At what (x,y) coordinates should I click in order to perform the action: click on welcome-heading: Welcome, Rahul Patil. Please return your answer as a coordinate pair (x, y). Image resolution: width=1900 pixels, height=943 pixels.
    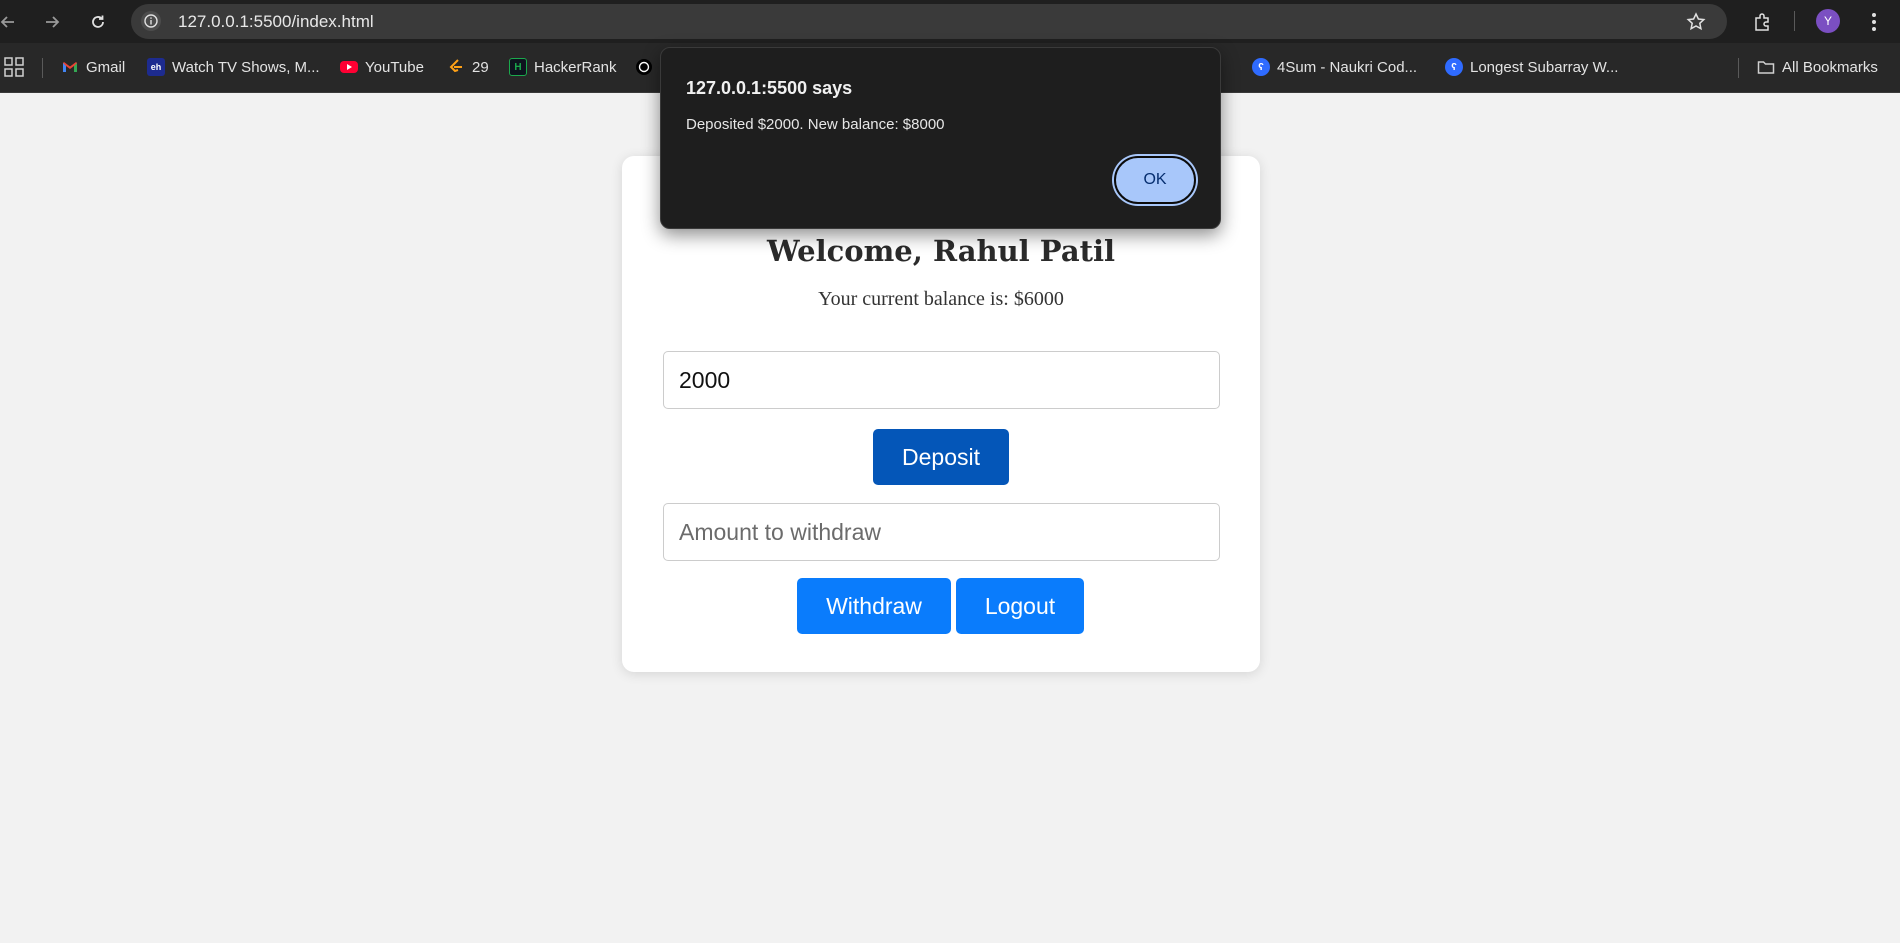
    Looking at the image, I should click on (941, 251).